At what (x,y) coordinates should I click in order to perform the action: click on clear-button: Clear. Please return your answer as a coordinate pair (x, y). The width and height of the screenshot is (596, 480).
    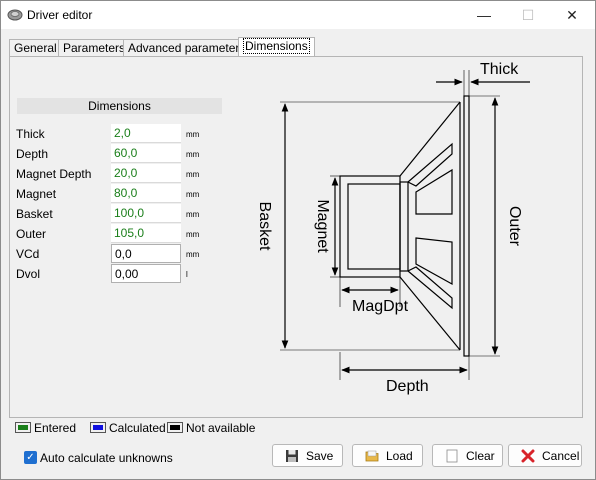
    Looking at the image, I should click on (467, 455).